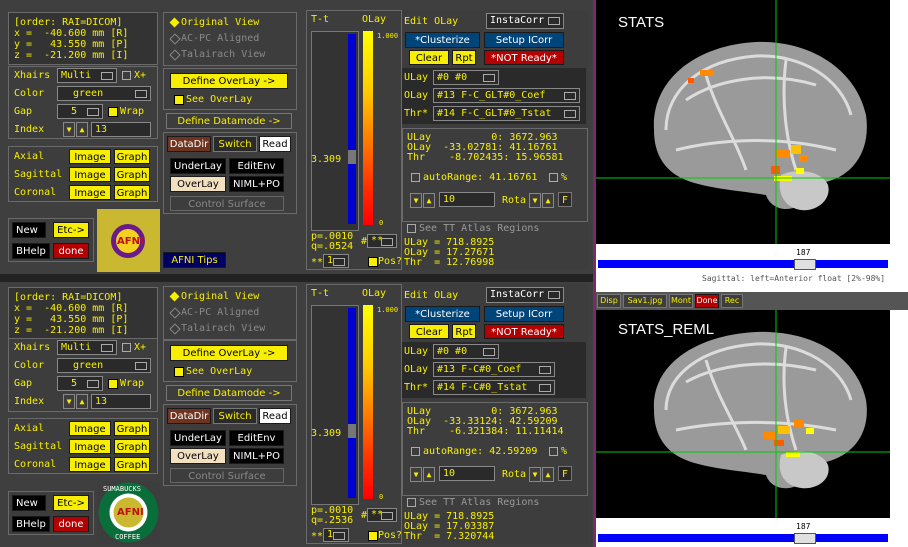 This screenshot has height=547, width=908. What do you see at coordinates (548, 474) in the screenshot?
I see `rota-up-arrow-icon: ▲` at bounding box center [548, 474].